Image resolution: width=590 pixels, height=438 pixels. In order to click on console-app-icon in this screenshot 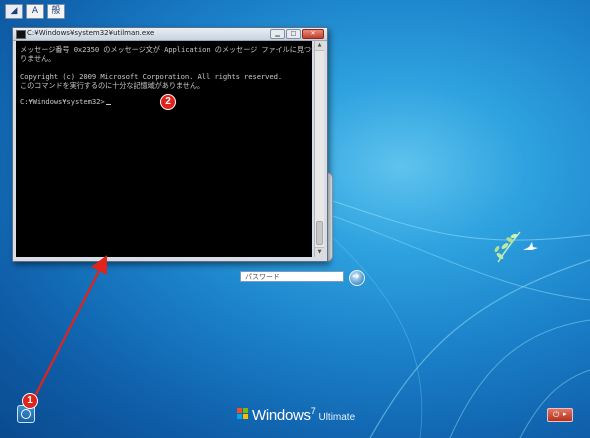, I will do `click(21, 34)`.